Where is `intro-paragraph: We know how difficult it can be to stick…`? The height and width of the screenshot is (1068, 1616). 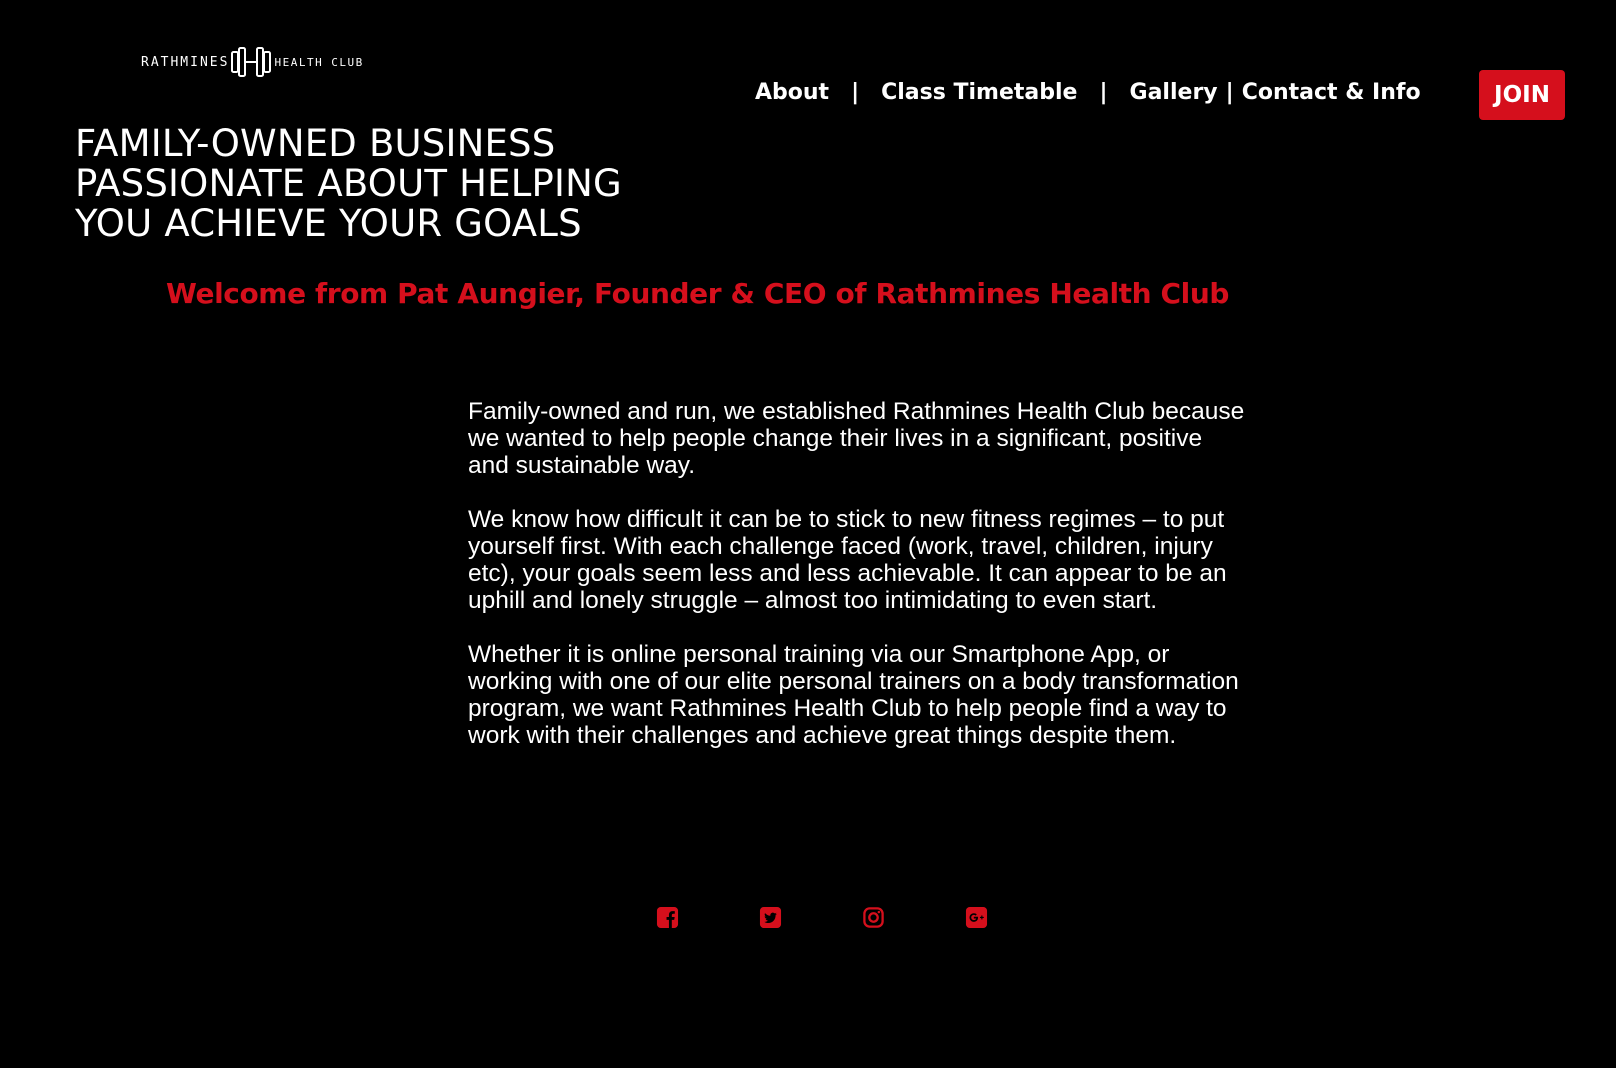
intro-paragraph: We know how difficult it can be to stick… is located at coordinates (847, 560).